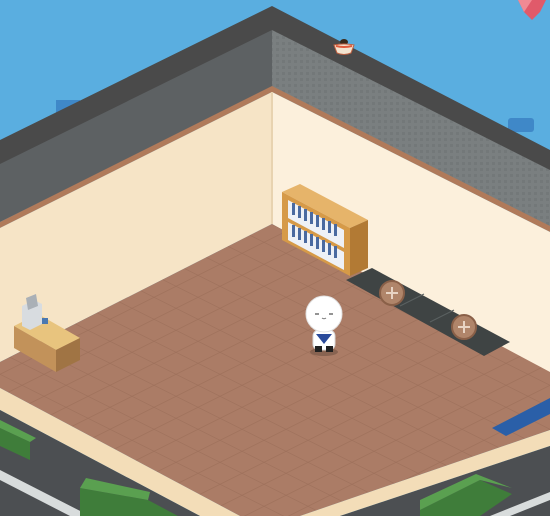 The image size is (550, 516). What do you see at coordinates (324, 325) in the screenshot?
I see `player-character` at bounding box center [324, 325].